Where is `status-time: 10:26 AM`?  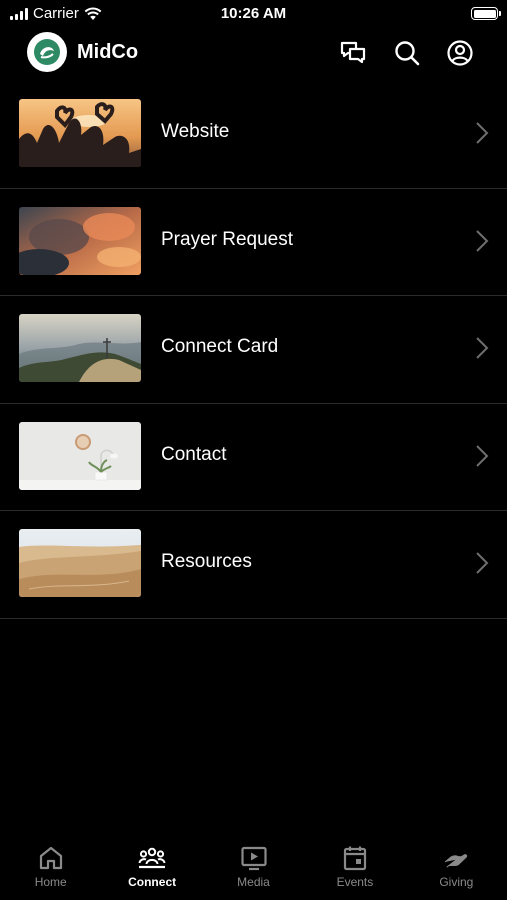
status-time: 10:26 AM is located at coordinates (253, 13).